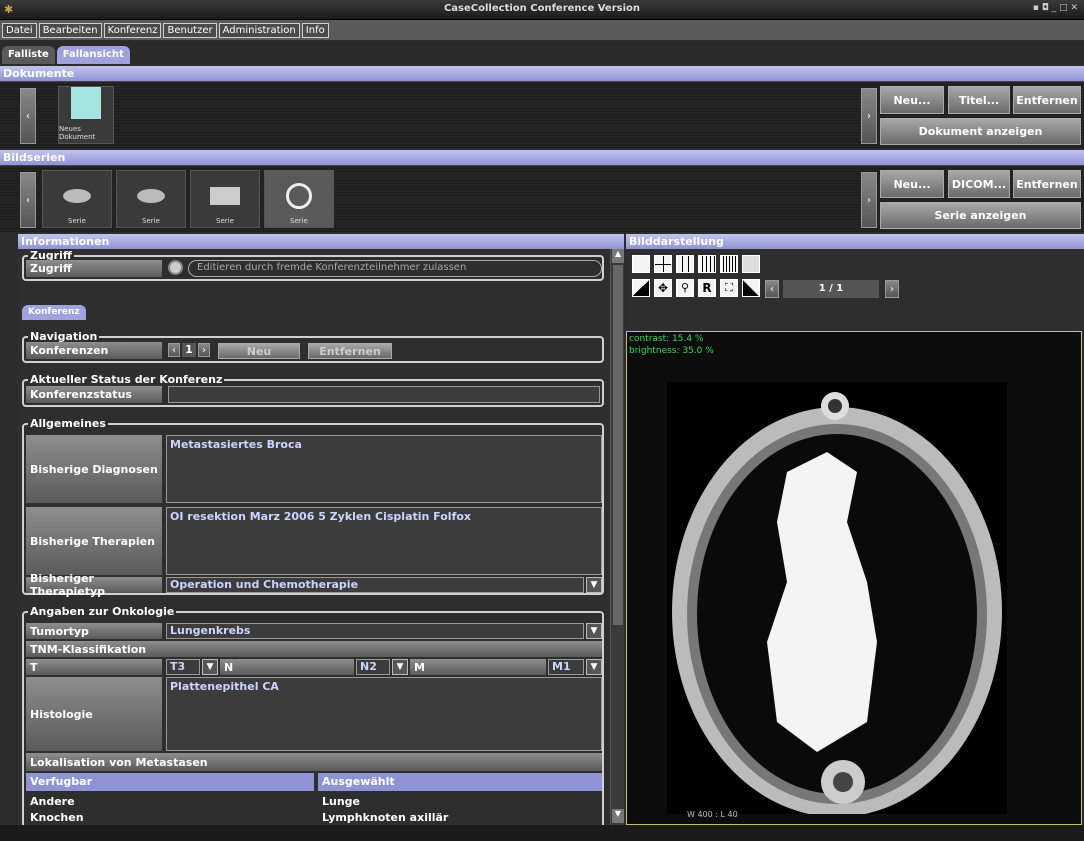 The image size is (1084, 841). Describe the element at coordinates (384, 469) in the screenshot. I see `diagnosen-field: Metastasiertes Broca` at that location.